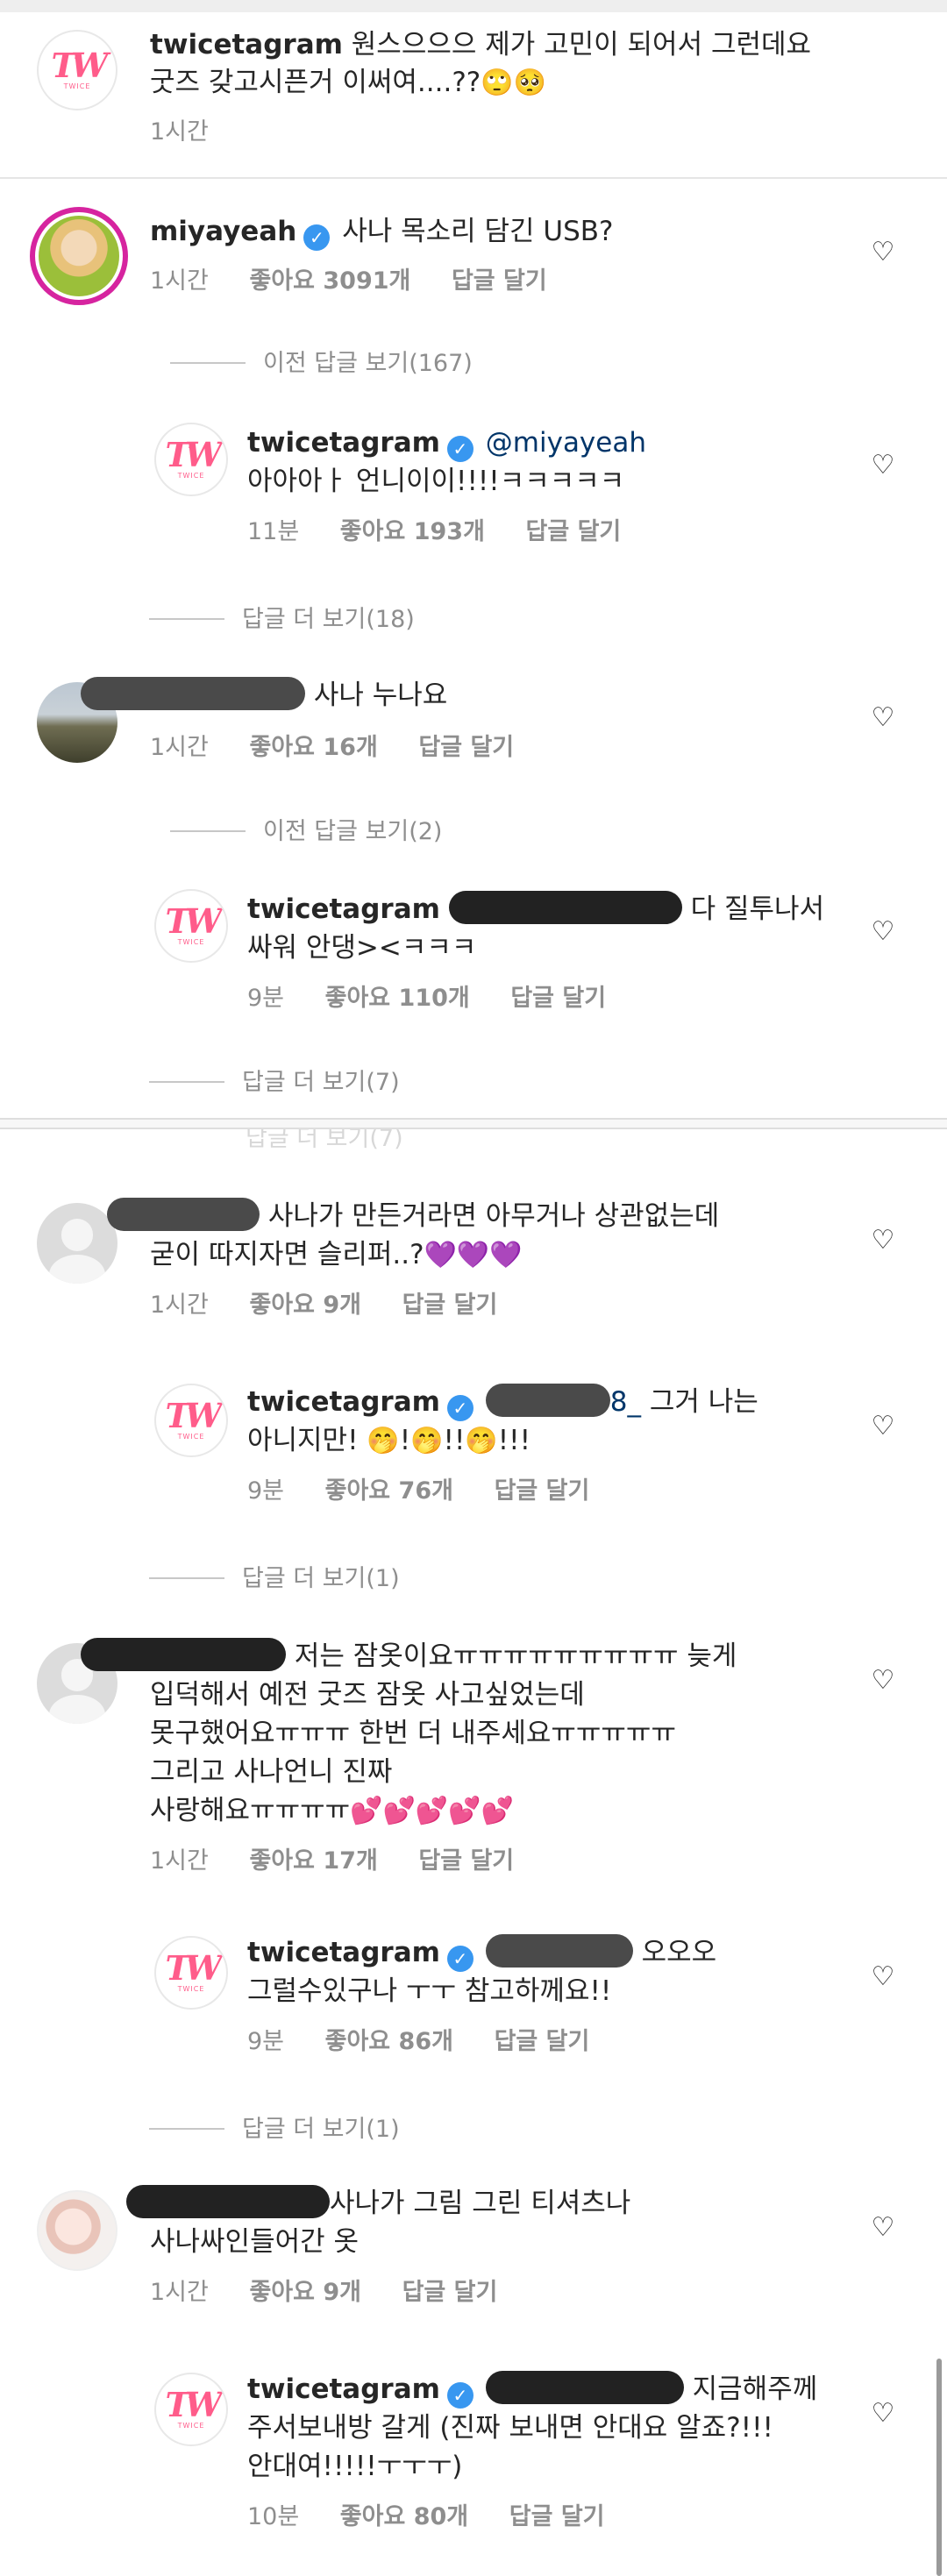  Describe the element at coordinates (566, 443) in the screenshot. I see `mention-link: @miyayeah` at that location.